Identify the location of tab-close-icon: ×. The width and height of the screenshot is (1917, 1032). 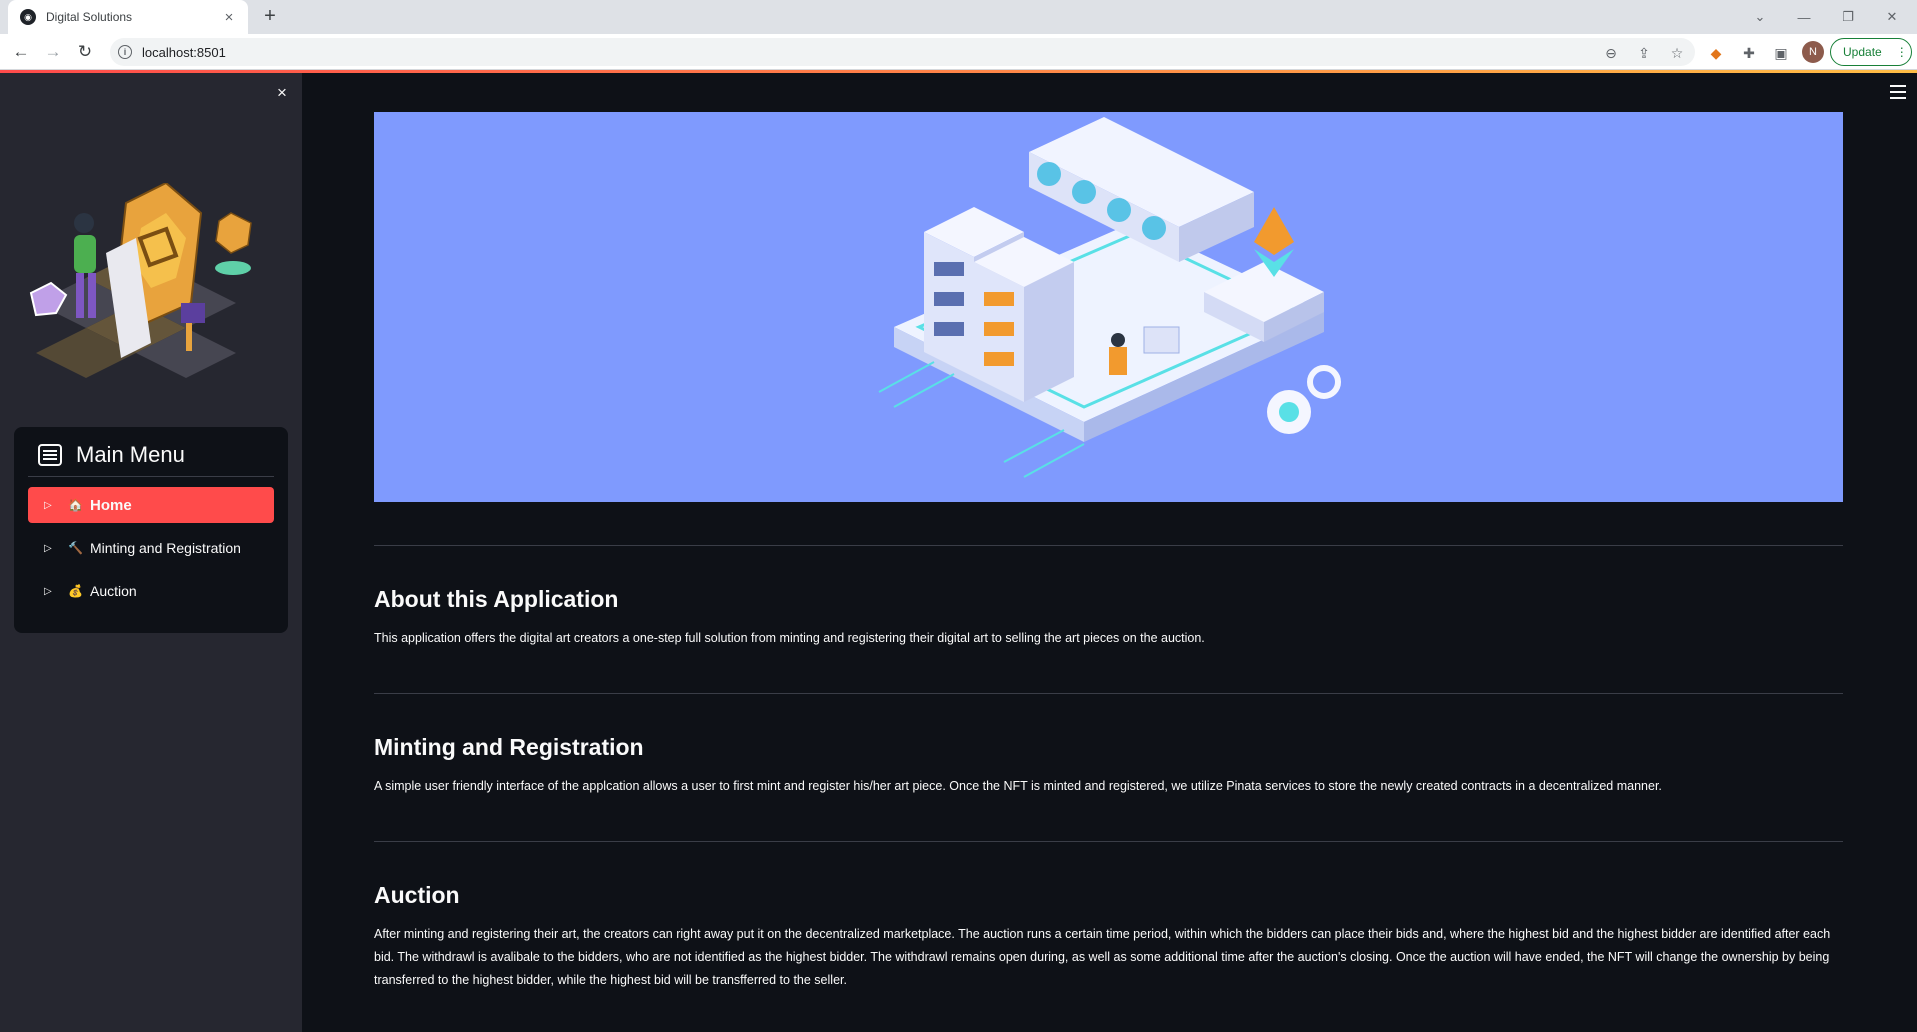
(229, 17).